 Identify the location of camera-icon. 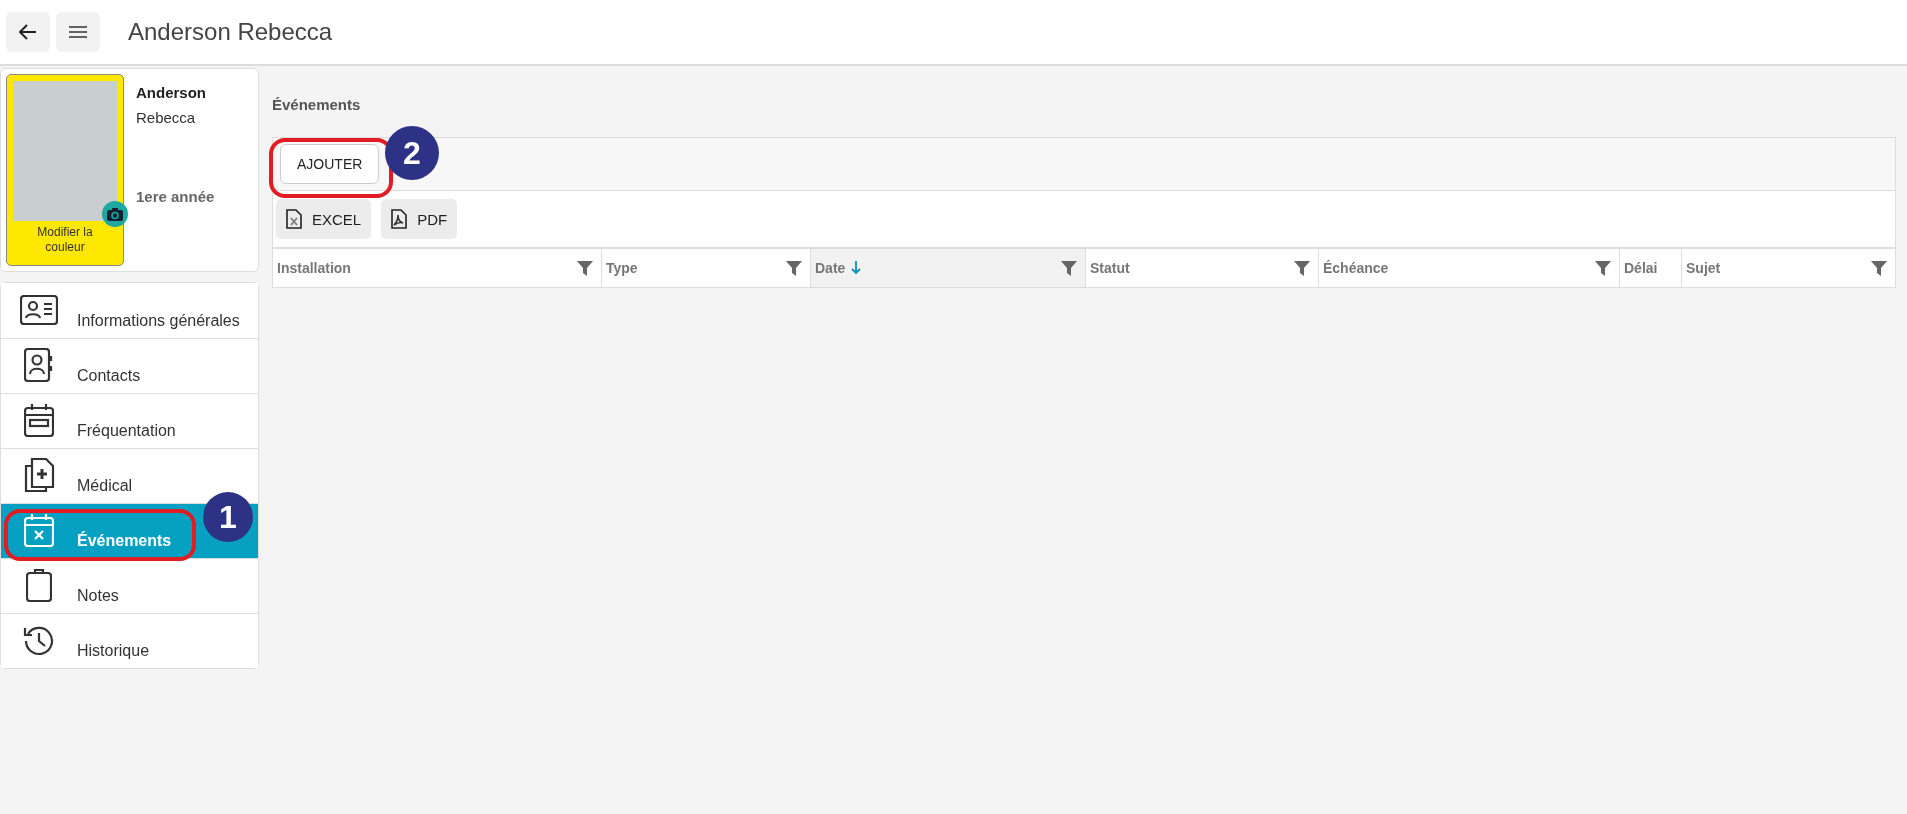
(115, 214).